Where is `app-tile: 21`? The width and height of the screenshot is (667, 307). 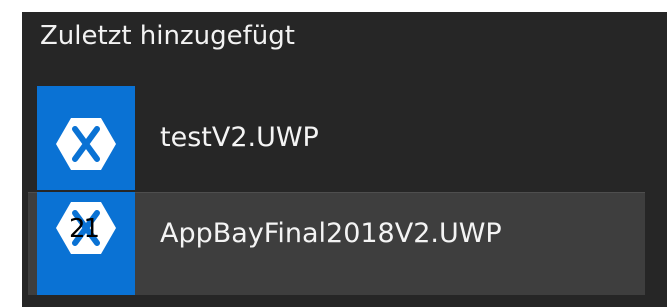 app-tile: 21 is located at coordinates (86, 243).